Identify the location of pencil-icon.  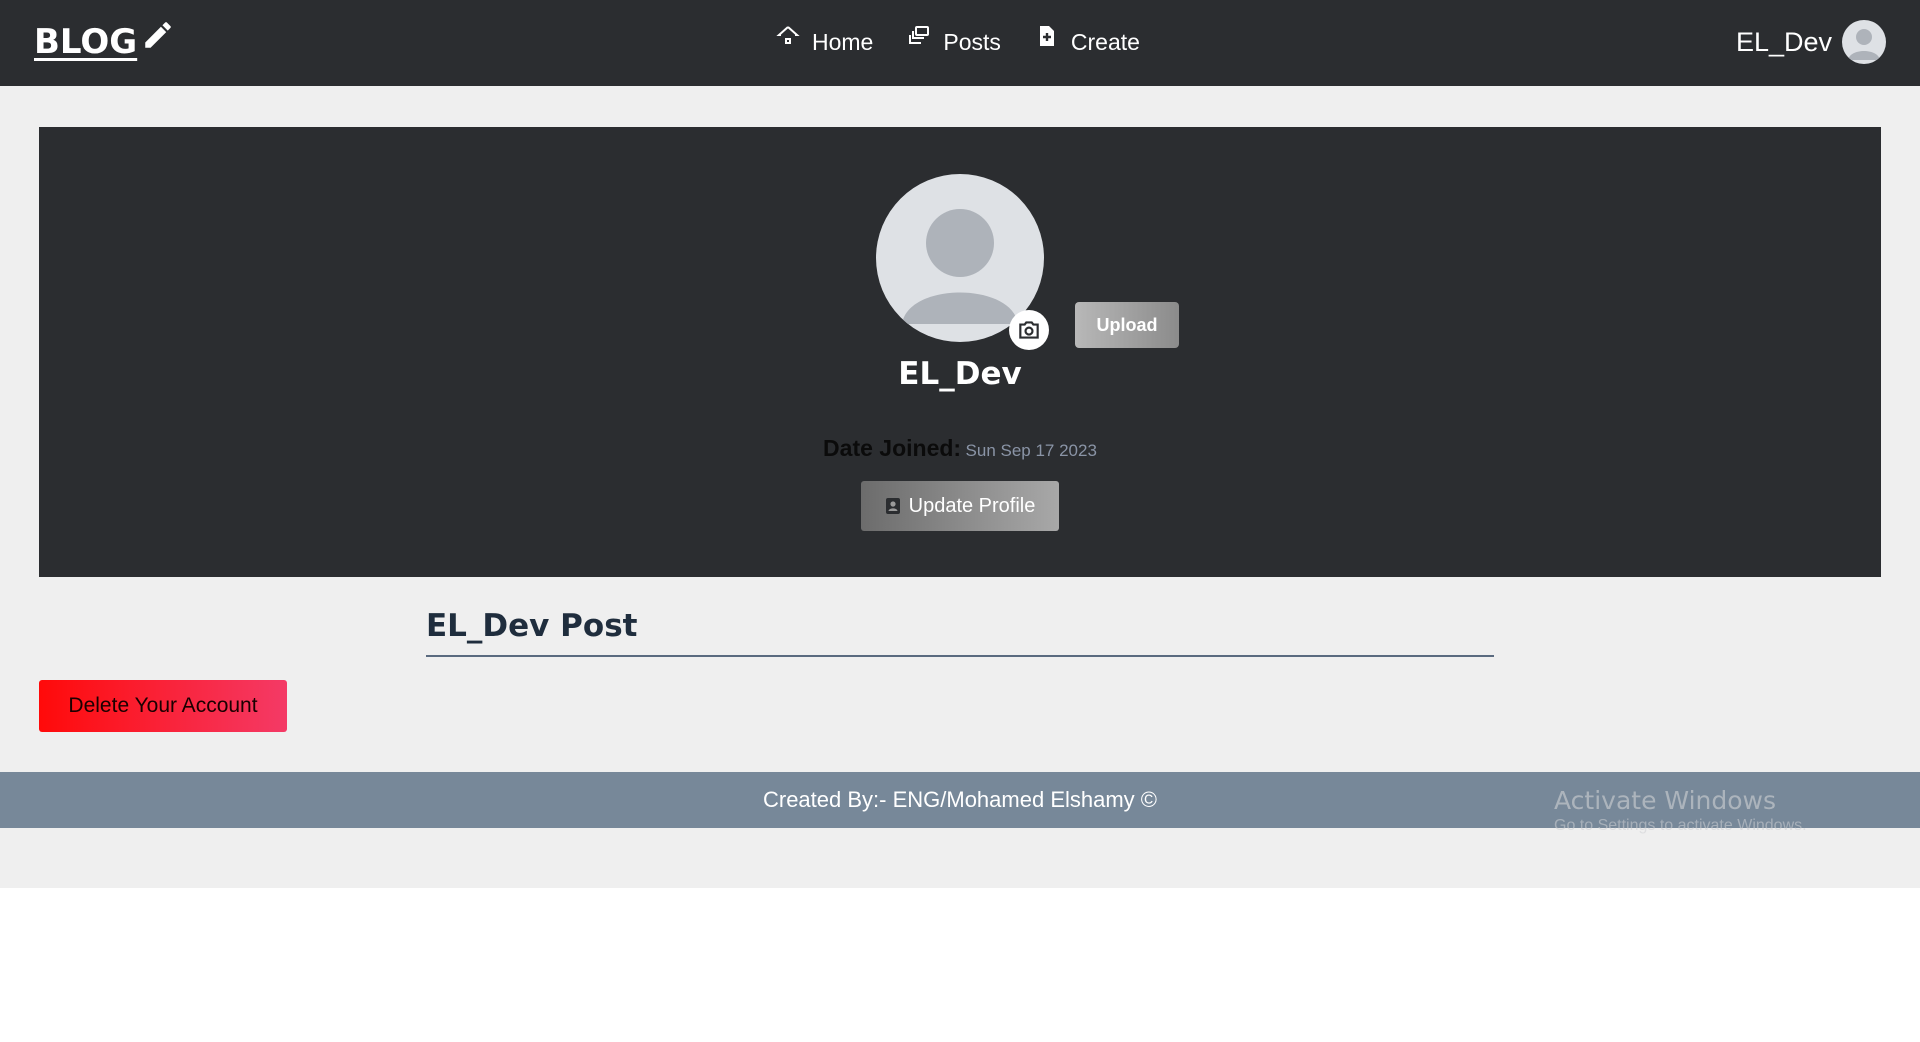
(158, 35).